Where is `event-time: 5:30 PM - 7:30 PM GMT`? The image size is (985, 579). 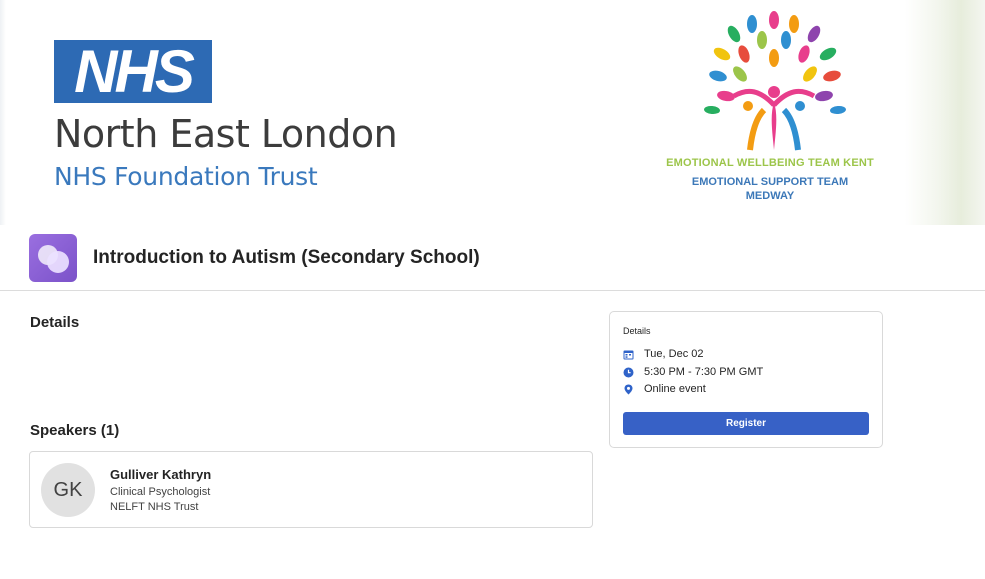
event-time: 5:30 PM - 7:30 PM GMT is located at coordinates (704, 372).